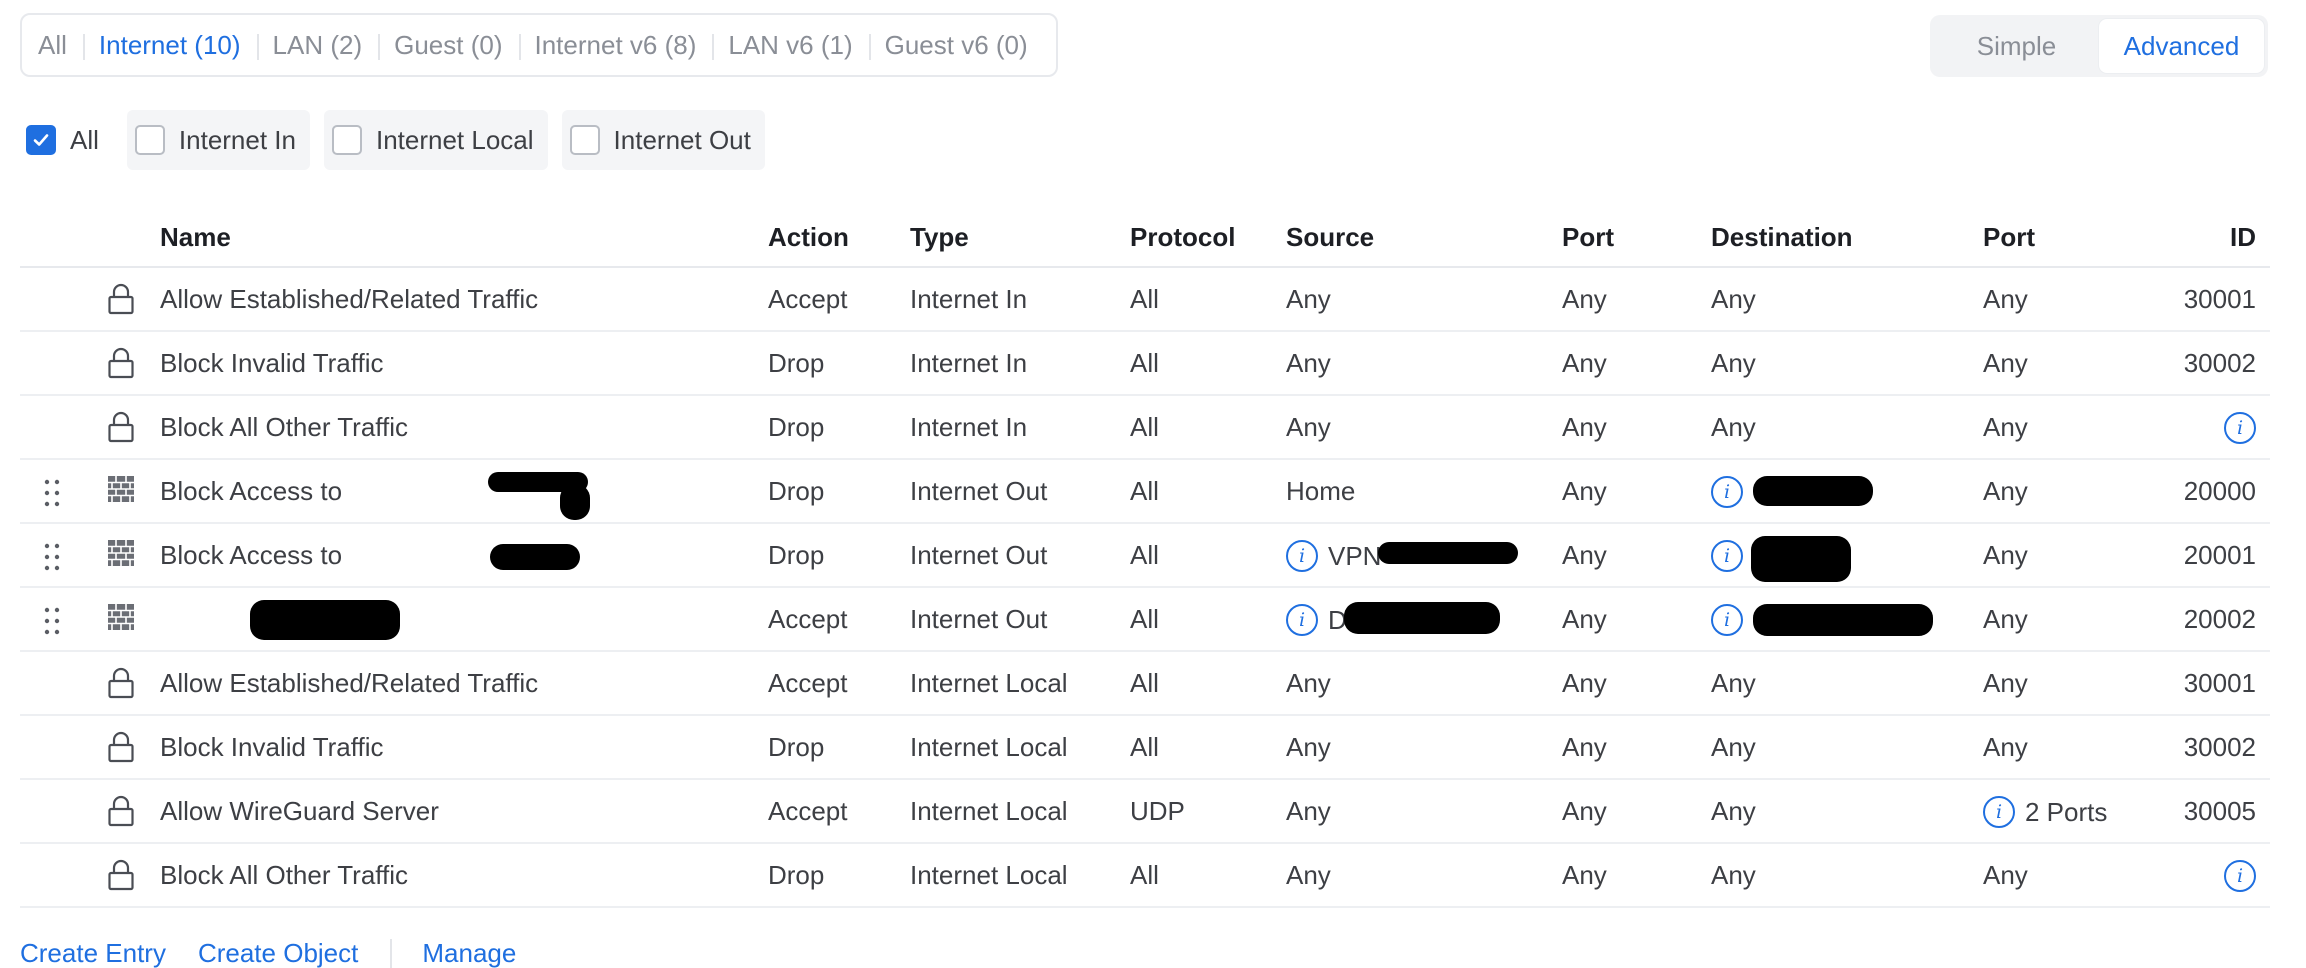  Describe the element at coordinates (1338, 556) in the screenshot. I see `rule-source: i VPN-` at that location.